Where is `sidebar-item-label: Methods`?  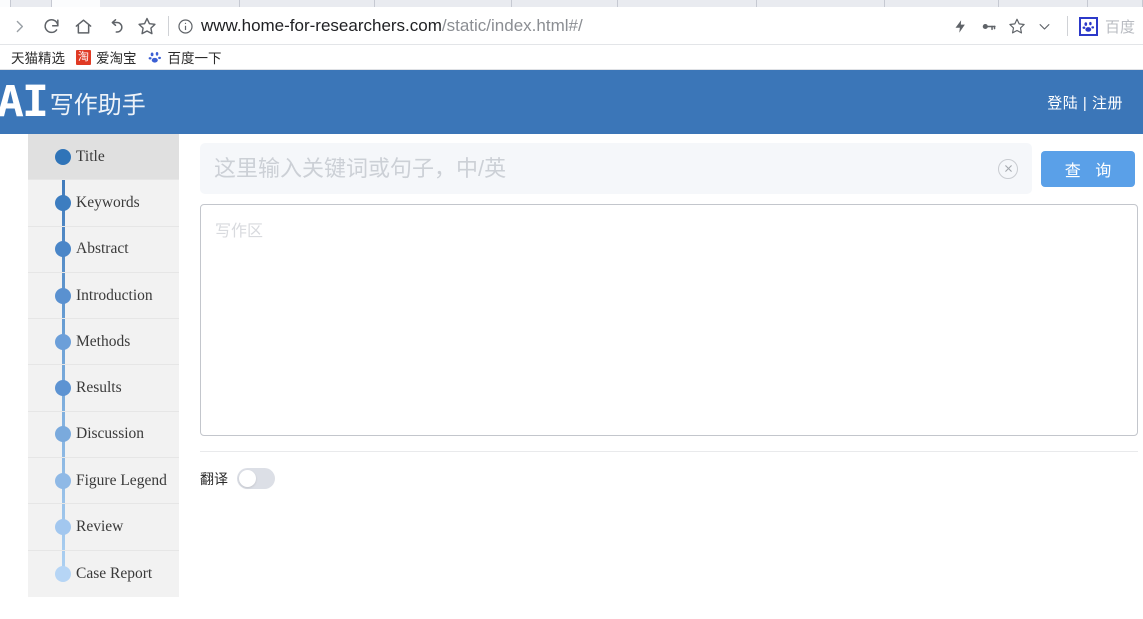 sidebar-item-label: Methods is located at coordinates (103, 341).